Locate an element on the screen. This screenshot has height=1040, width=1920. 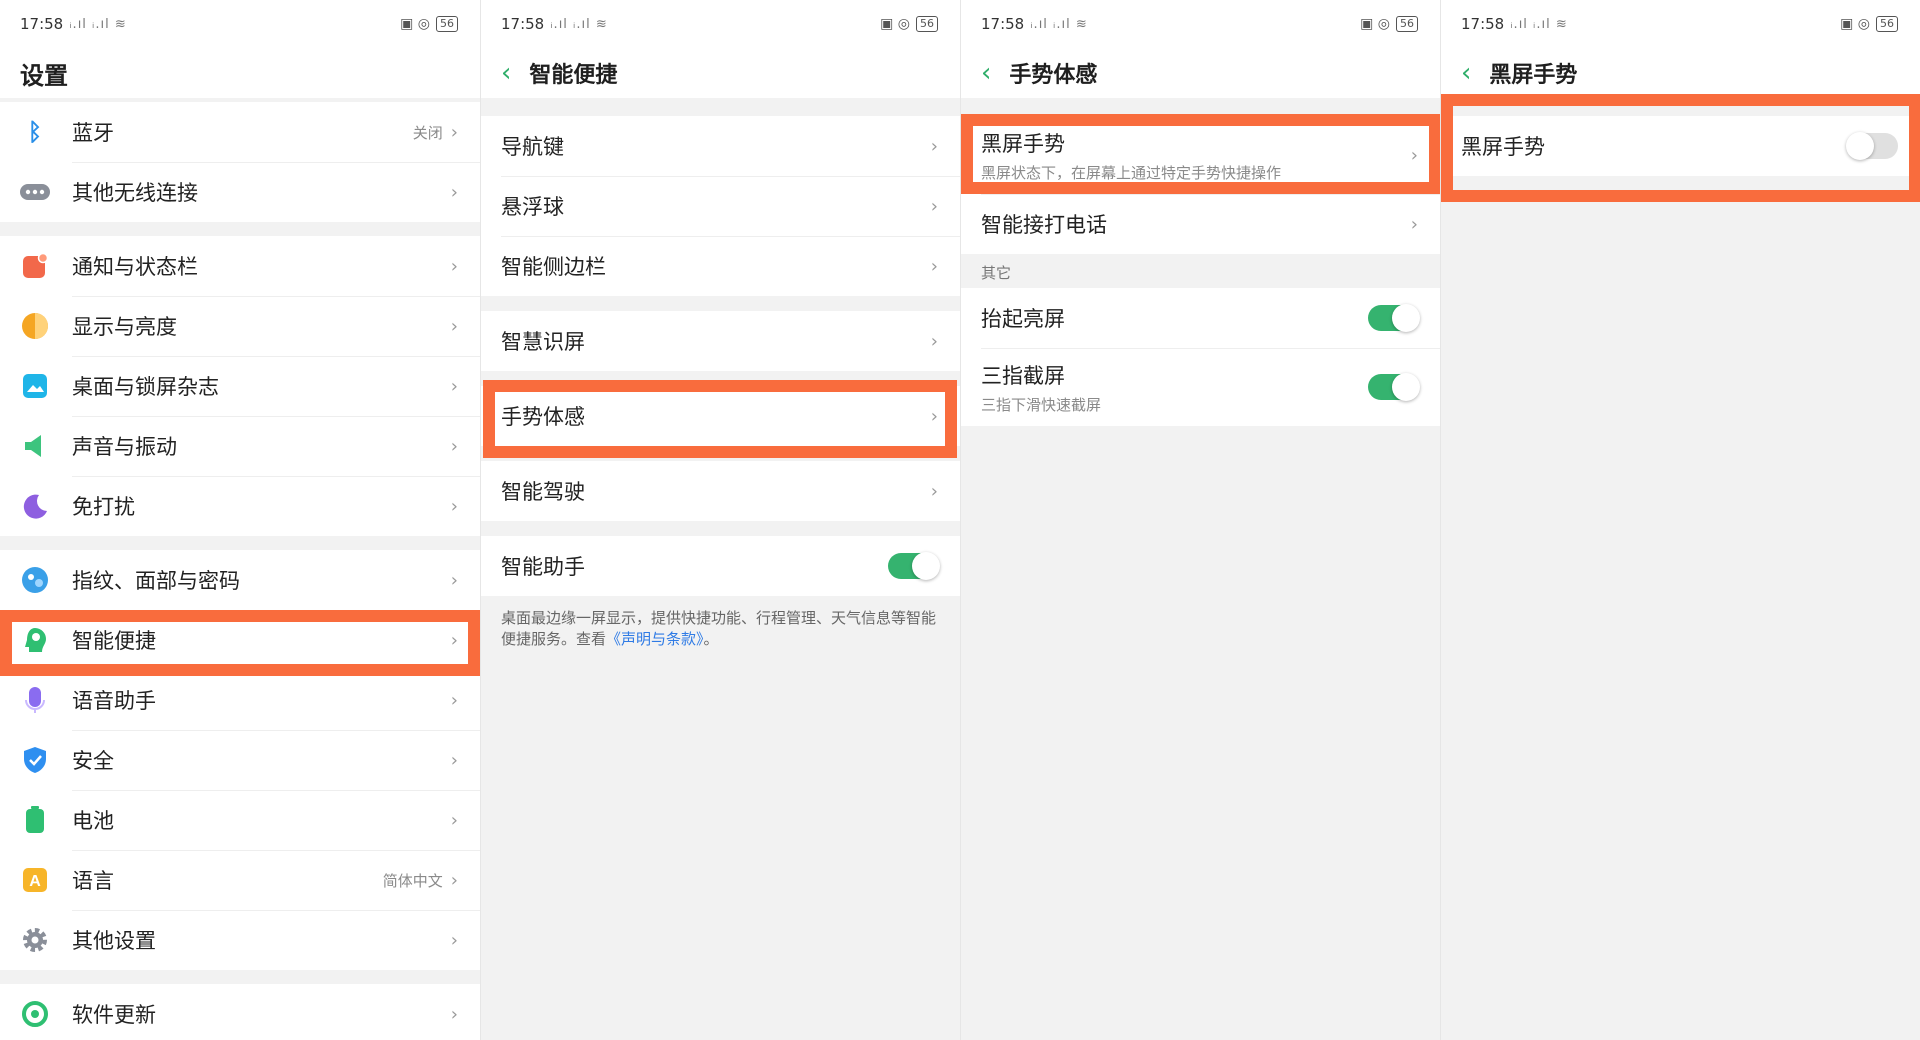
settings-item-language: A 语言 简体中文 › is located at coordinates (240, 880).